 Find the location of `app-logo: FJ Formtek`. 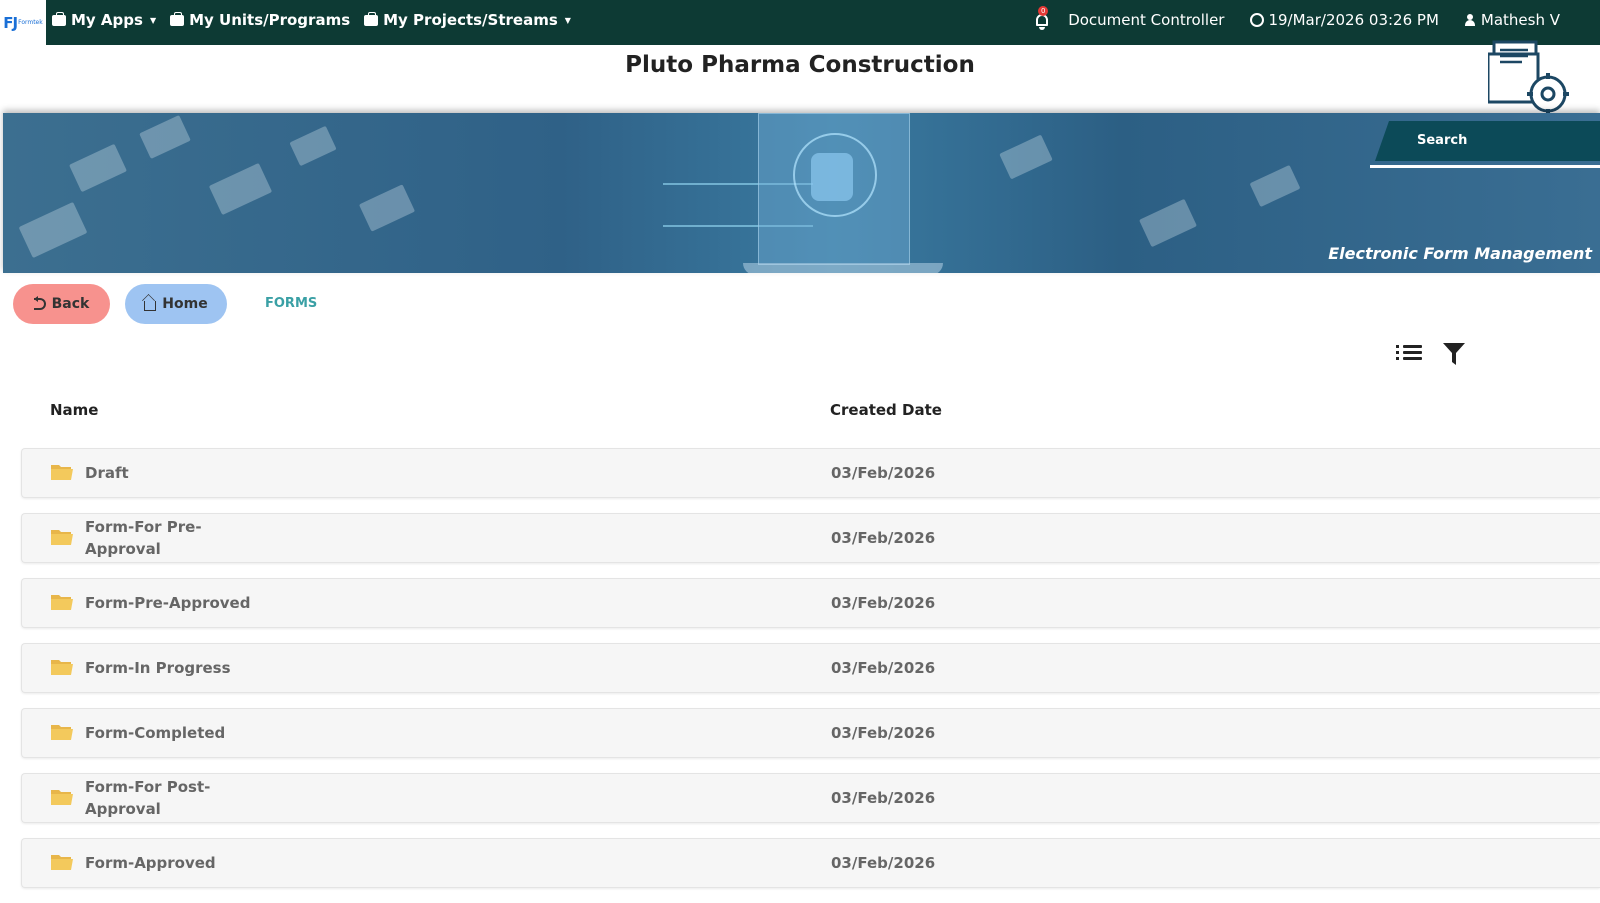

app-logo: FJ Formtek is located at coordinates (23, 22).